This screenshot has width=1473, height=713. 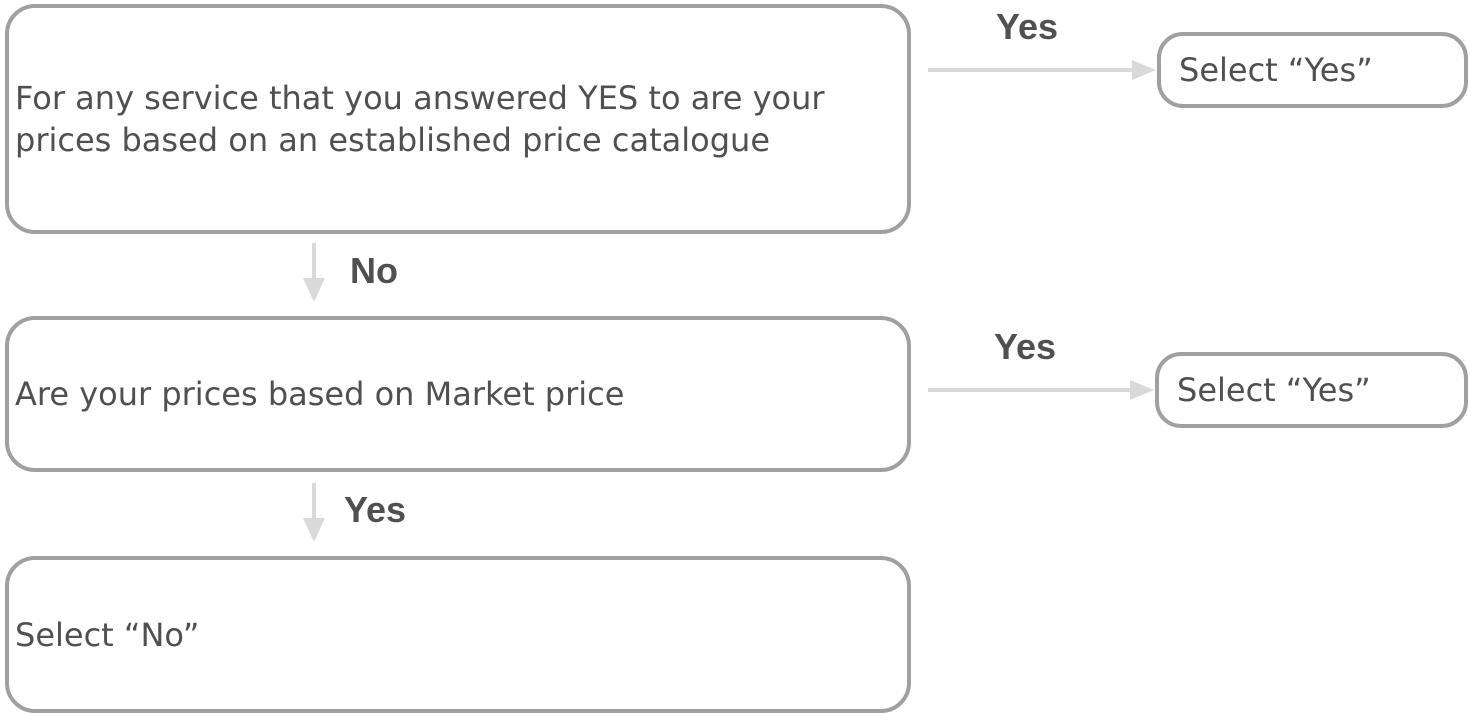 What do you see at coordinates (107, 634) in the screenshot?
I see `outcome-select-no-text: Select “No”` at bounding box center [107, 634].